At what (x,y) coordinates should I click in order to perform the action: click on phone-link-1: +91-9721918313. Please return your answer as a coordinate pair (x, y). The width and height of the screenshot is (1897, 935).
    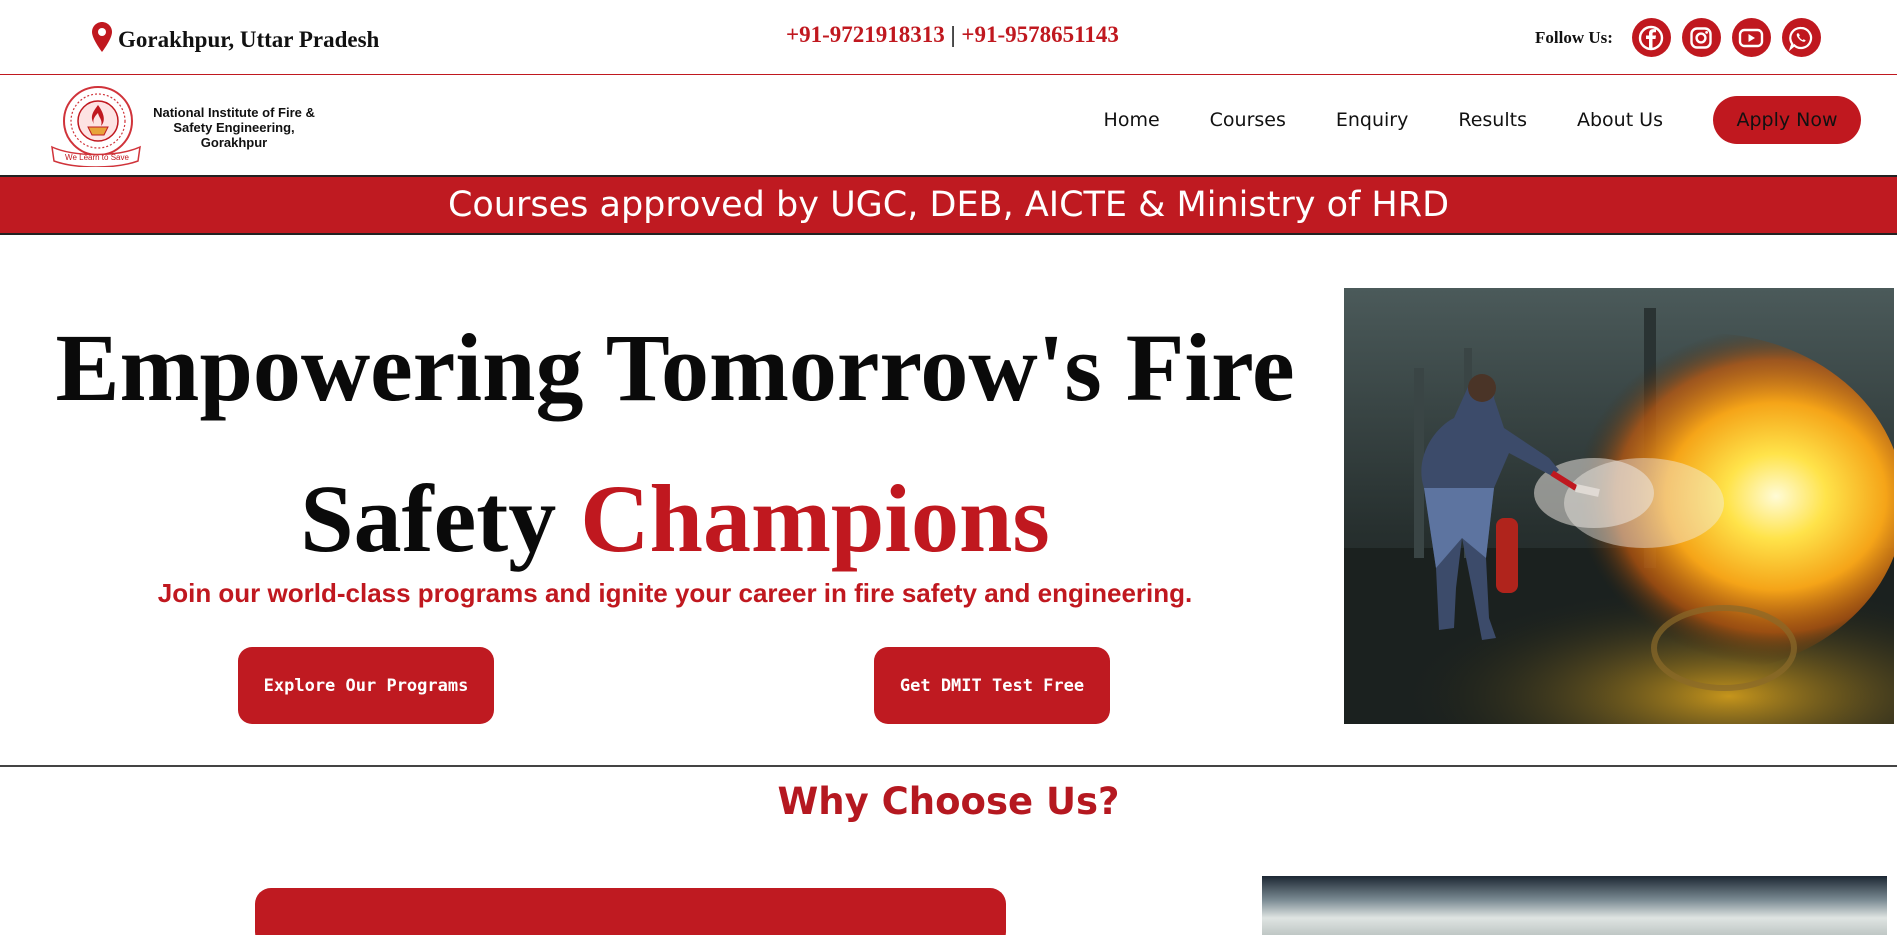
    Looking at the image, I should click on (865, 34).